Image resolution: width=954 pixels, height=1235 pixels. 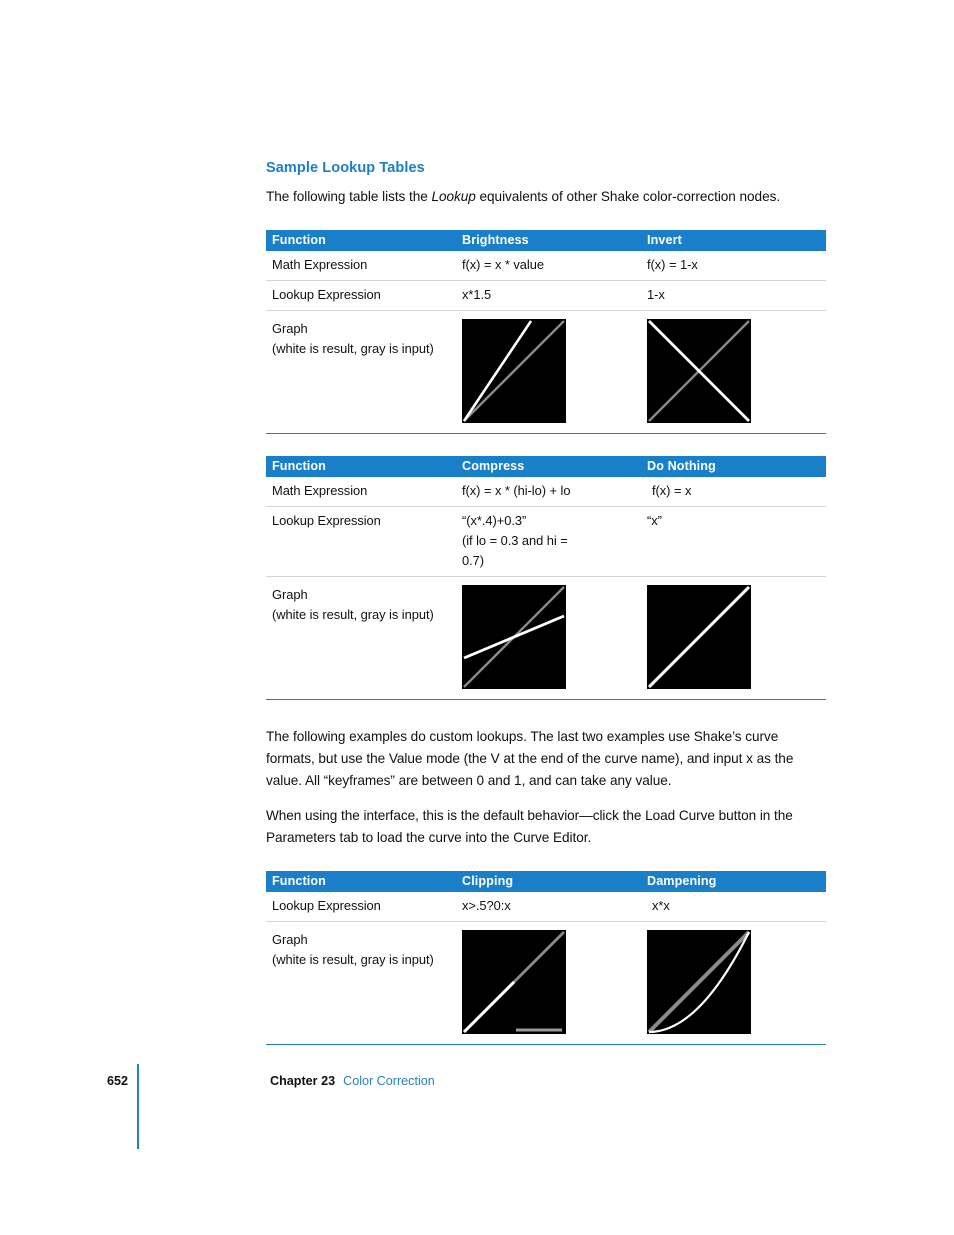 What do you see at coordinates (546, 907) in the screenshot?
I see `table-row: Lookup Expression x>.5?0:x x*x` at bounding box center [546, 907].